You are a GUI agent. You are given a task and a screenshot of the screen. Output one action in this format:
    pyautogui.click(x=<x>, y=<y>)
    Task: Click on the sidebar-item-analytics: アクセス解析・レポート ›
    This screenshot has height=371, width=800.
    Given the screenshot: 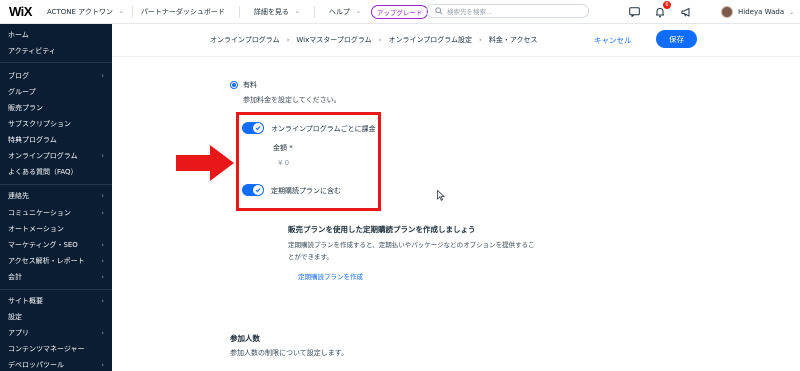 What is the action you would take?
    pyautogui.click(x=56, y=261)
    